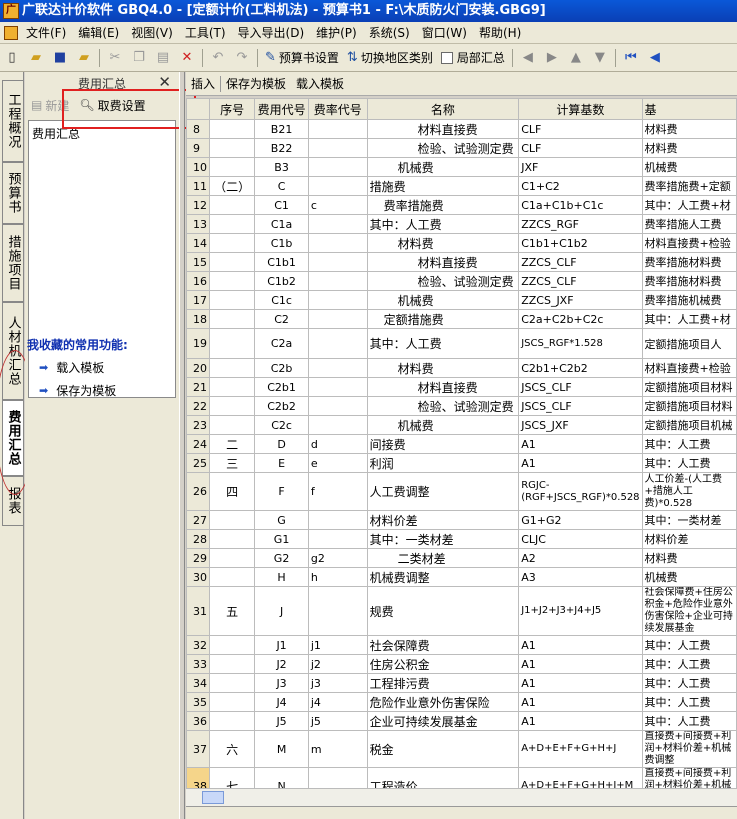 The height and width of the screenshot is (819, 737). What do you see at coordinates (461, 224) in the screenshot?
I see `table-row: 13 C1a 其中：人工费 ZZCS_RGF 费率措施人工费` at bounding box center [461, 224].